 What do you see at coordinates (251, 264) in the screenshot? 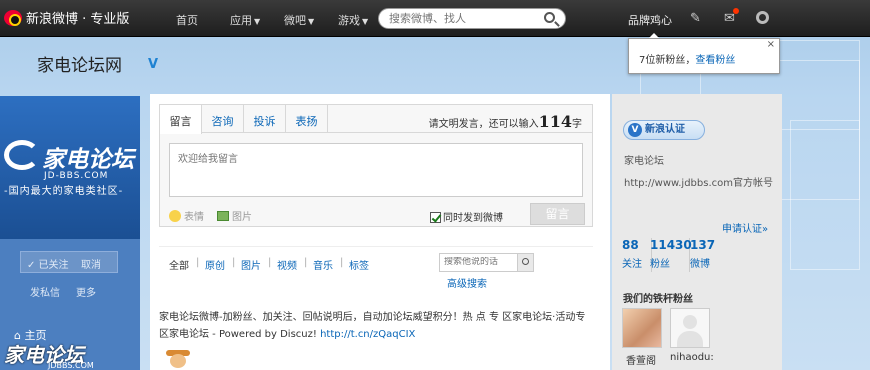
I see `filter-pictures: 图片` at bounding box center [251, 264].